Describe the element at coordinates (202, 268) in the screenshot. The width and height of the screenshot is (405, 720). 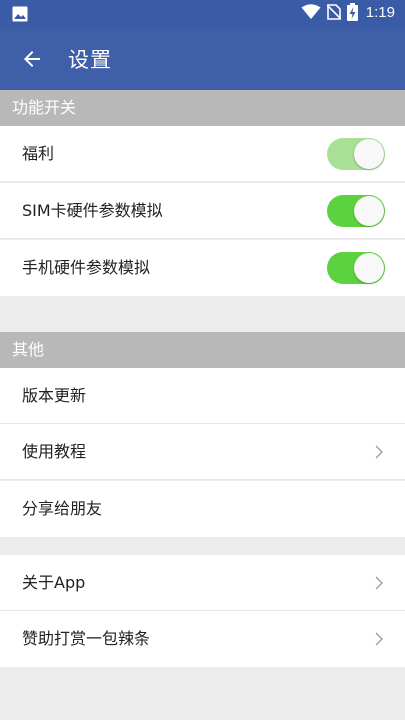
I see `setting-row-phone-simulation: 手机硬件参数模拟` at that location.